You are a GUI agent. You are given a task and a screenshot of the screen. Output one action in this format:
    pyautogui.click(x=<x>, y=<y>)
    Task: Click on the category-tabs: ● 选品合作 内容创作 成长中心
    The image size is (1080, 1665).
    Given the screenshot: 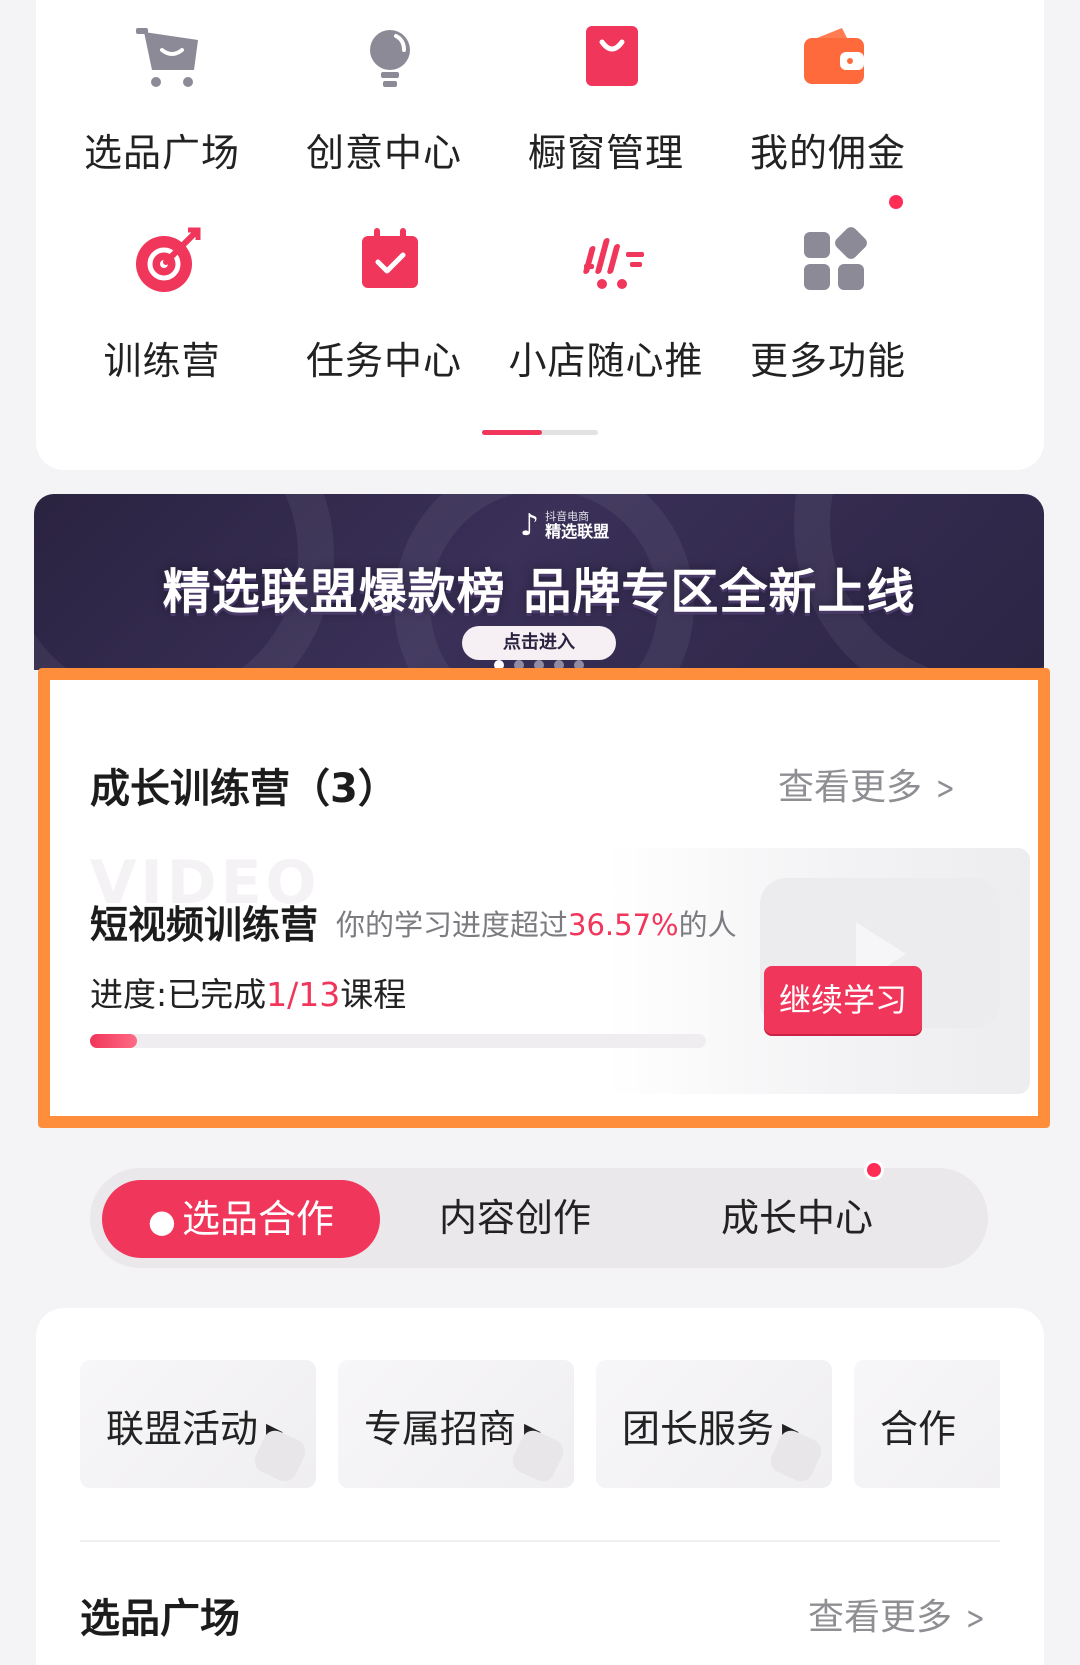 What is the action you would take?
    pyautogui.click(x=539, y=1214)
    